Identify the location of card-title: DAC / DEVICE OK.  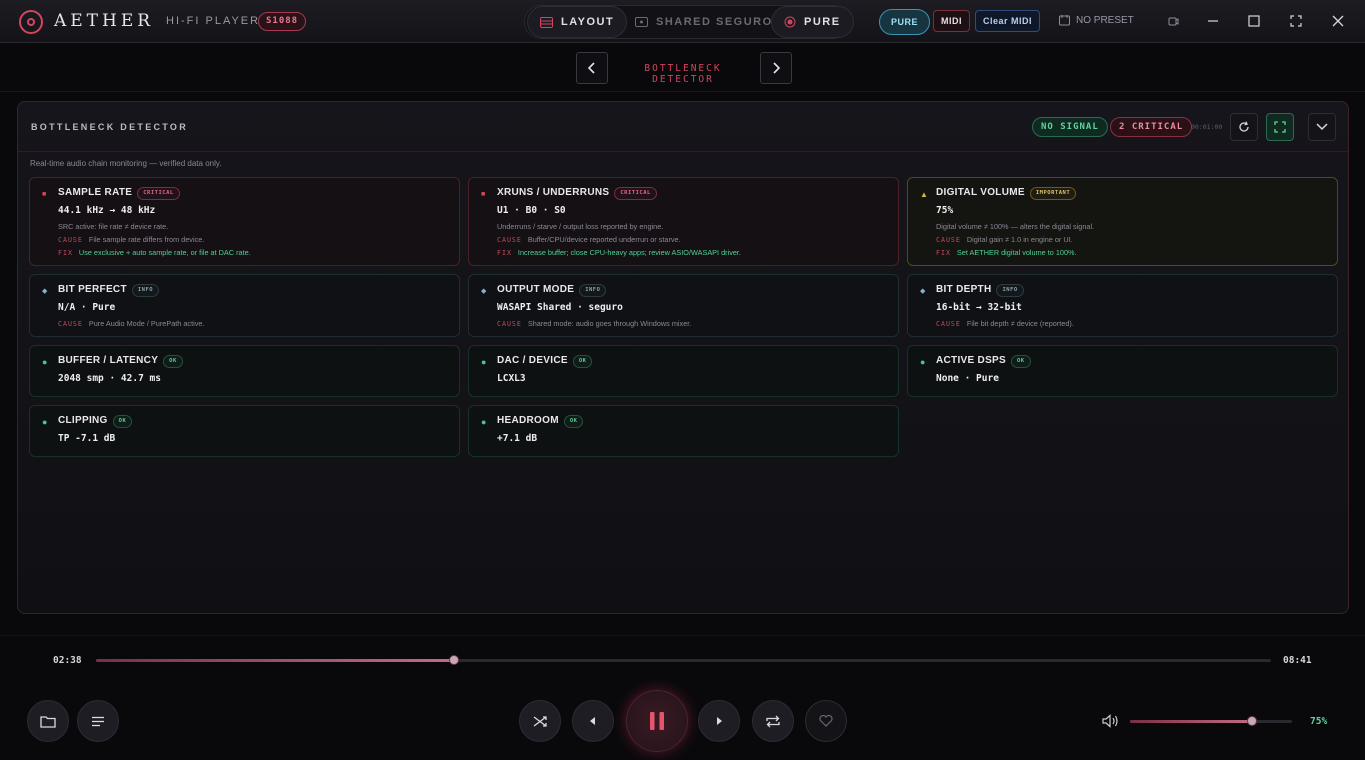
(545, 361).